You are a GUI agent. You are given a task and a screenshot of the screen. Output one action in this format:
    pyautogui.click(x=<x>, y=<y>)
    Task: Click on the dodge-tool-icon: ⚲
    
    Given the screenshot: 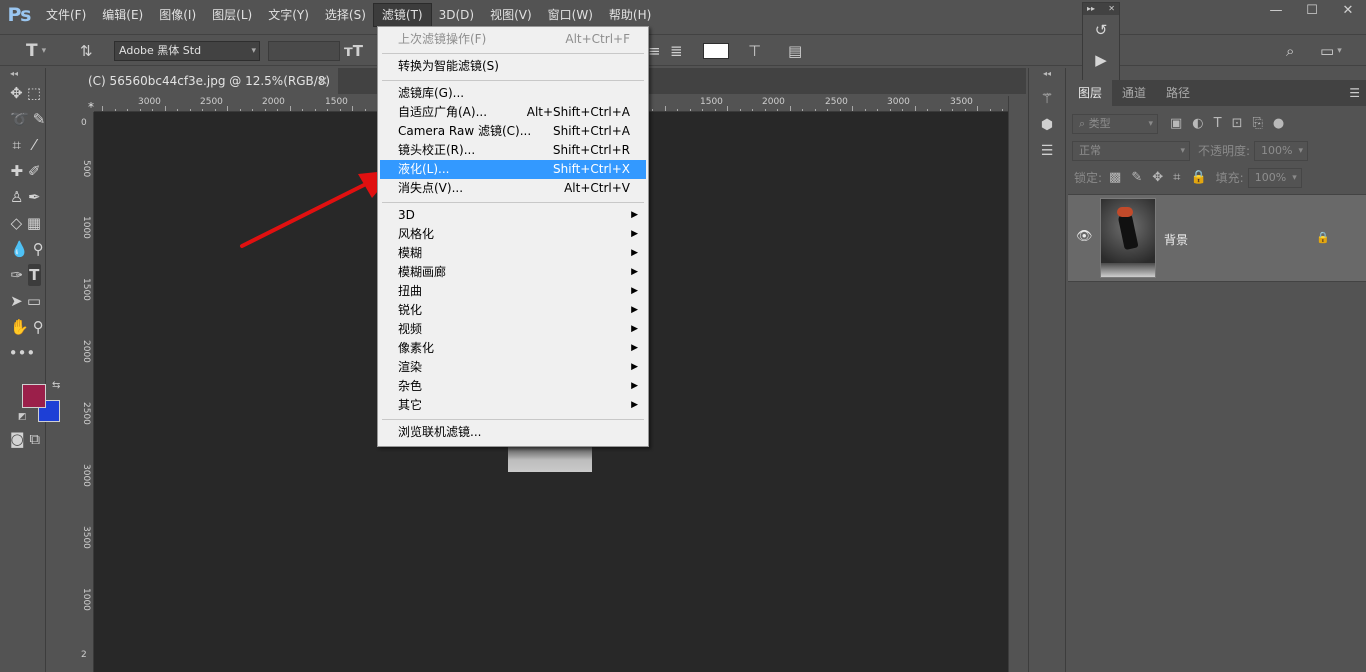 What is the action you would take?
    pyautogui.click(x=38, y=249)
    